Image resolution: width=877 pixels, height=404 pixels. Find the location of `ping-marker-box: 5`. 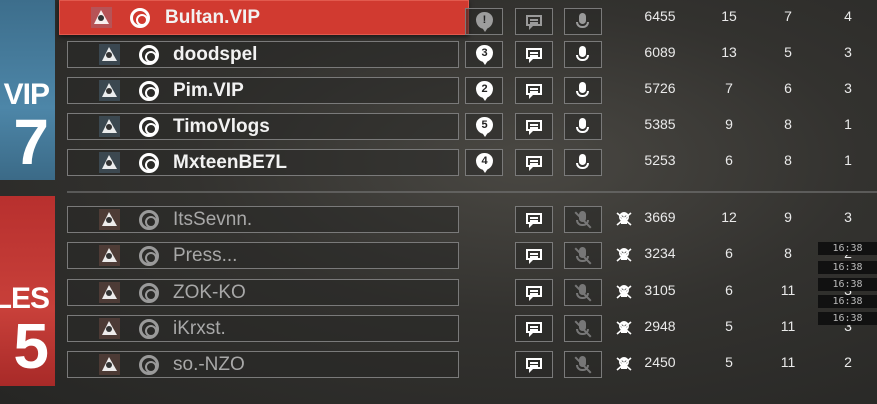

ping-marker-box: 5 is located at coordinates (484, 126).